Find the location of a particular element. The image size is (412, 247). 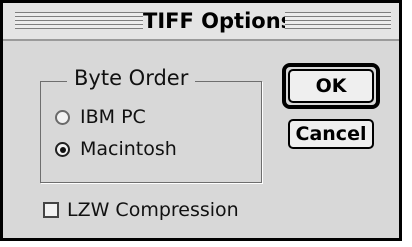

title-bar-stripes-left is located at coordinates (79, 20).